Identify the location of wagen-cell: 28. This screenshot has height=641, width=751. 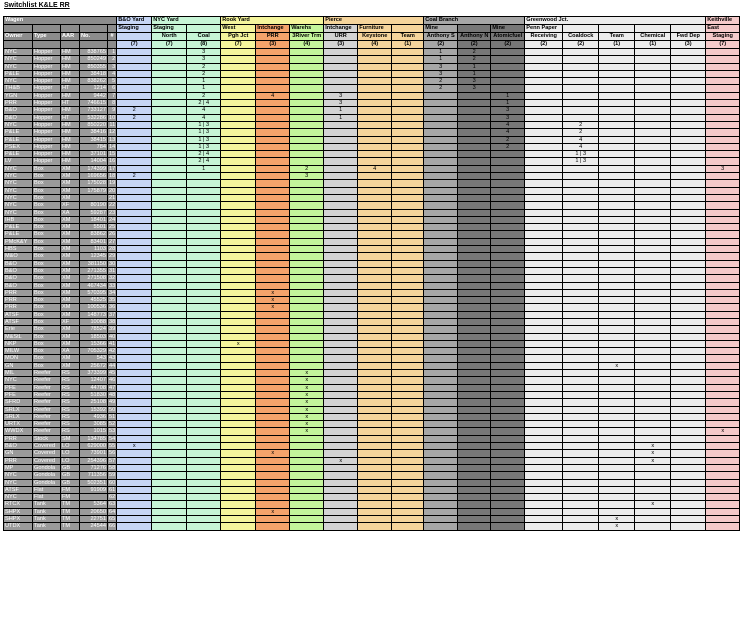
(112, 249).